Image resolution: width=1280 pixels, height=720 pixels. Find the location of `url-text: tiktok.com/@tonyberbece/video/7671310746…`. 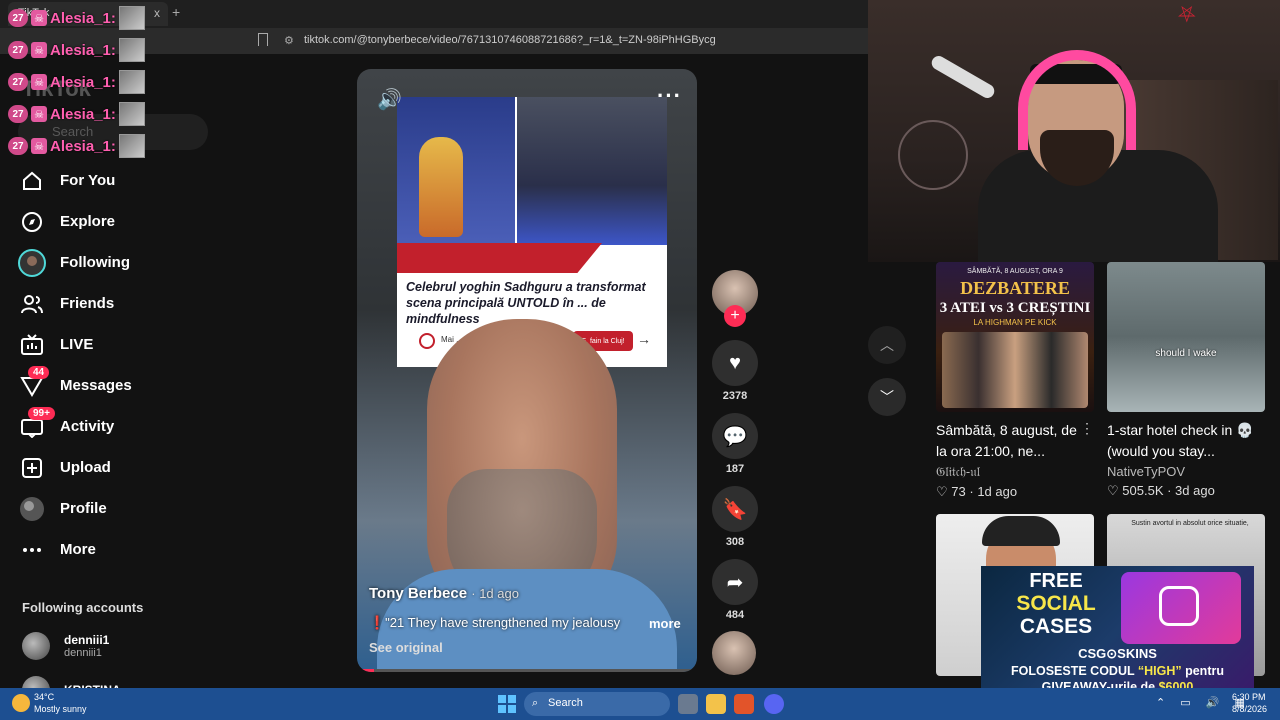

url-text: tiktok.com/@tonyberbece/video/7671310746… is located at coordinates (510, 40).